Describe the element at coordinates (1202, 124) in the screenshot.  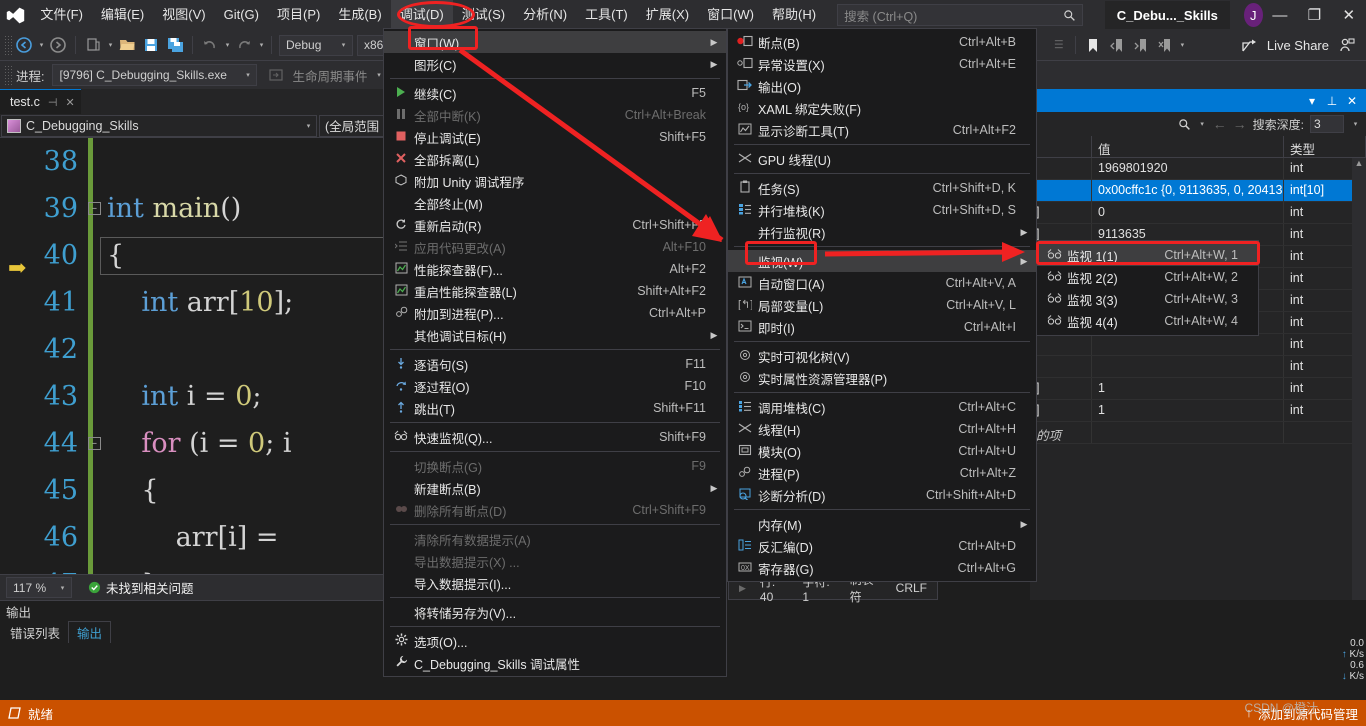
I see `search-options-icon: ▾` at that location.